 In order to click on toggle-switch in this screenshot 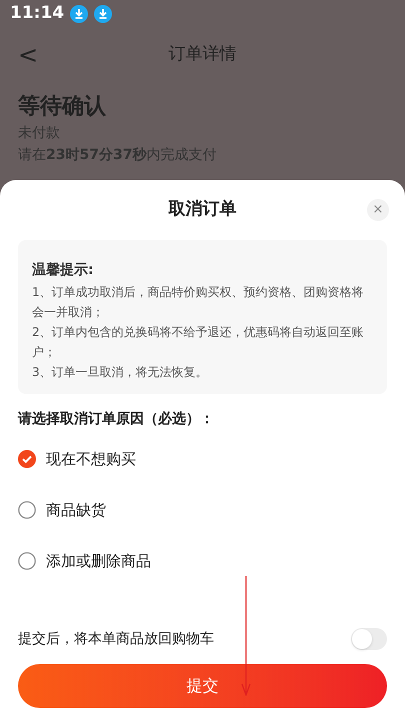, I will do `click(369, 639)`.